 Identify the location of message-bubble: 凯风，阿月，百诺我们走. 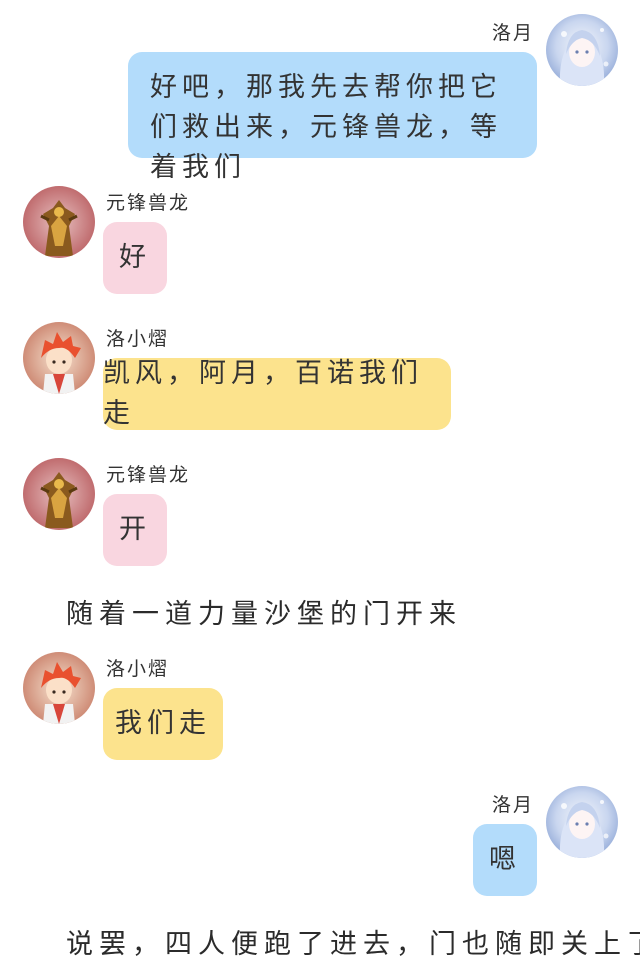
(277, 394).